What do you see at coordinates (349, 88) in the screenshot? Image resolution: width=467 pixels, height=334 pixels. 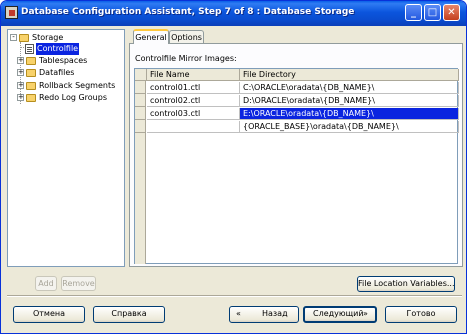 I see `table-cell-file-directory: C:\ORACLE\oradata\{DB_NAME}\` at bounding box center [349, 88].